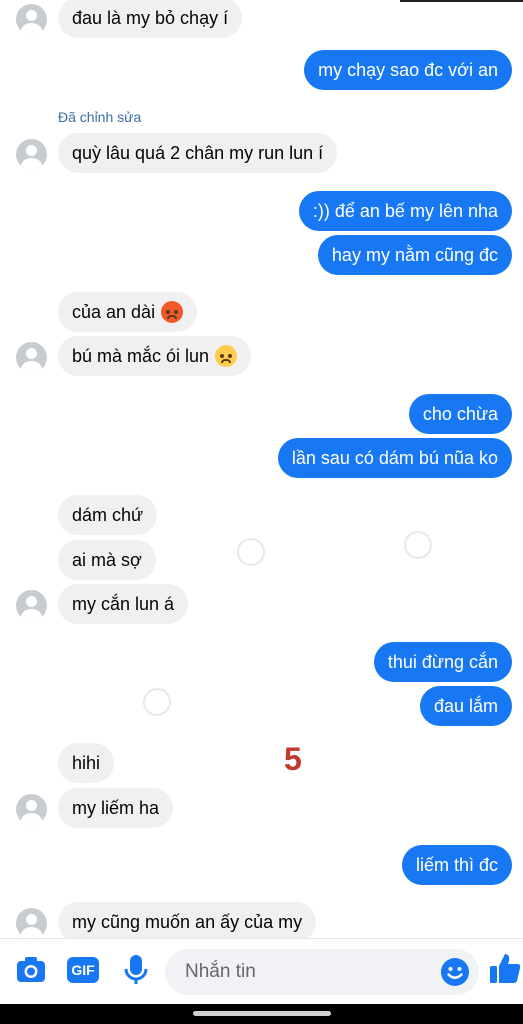 The width and height of the screenshot is (523, 1024). Describe the element at coordinates (108, 515) in the screenshot. I see `message-bubble: dám chứ` at that location.